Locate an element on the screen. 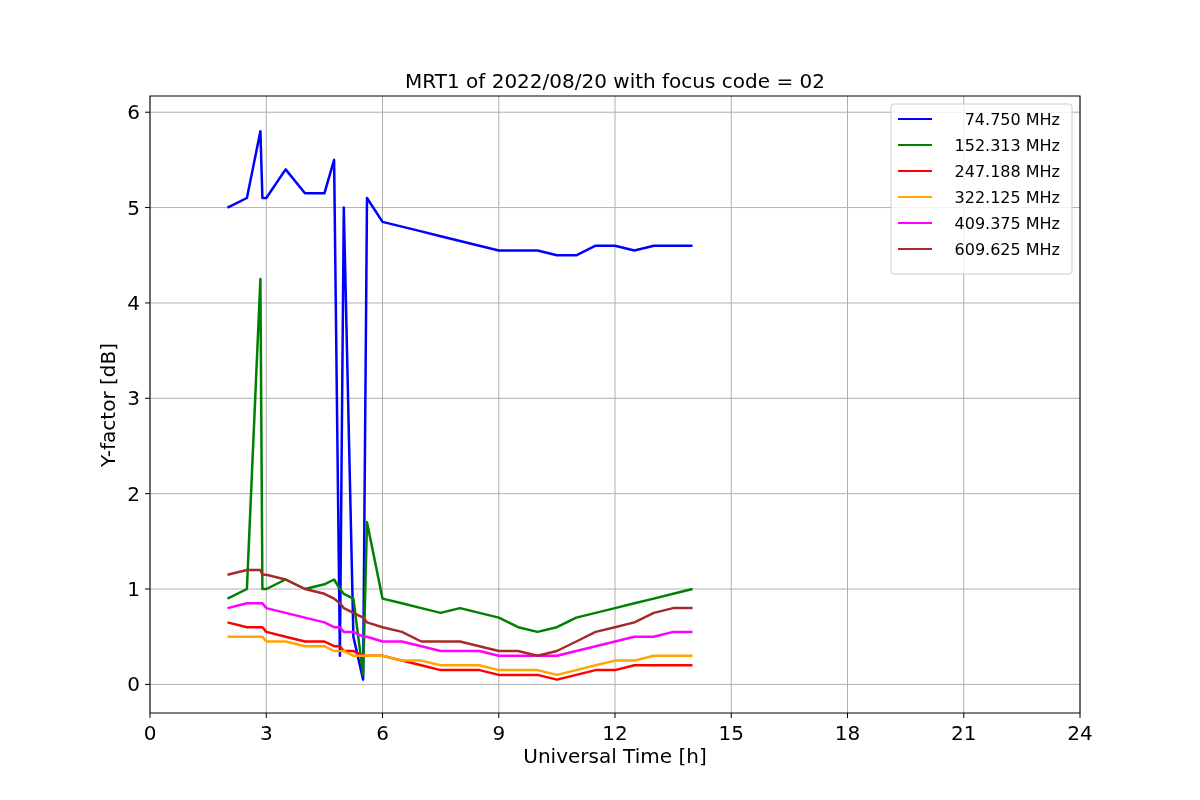 This screenshot has height=800, width=1200. y-tick-label: 1 is located at coordinates (133, 589).